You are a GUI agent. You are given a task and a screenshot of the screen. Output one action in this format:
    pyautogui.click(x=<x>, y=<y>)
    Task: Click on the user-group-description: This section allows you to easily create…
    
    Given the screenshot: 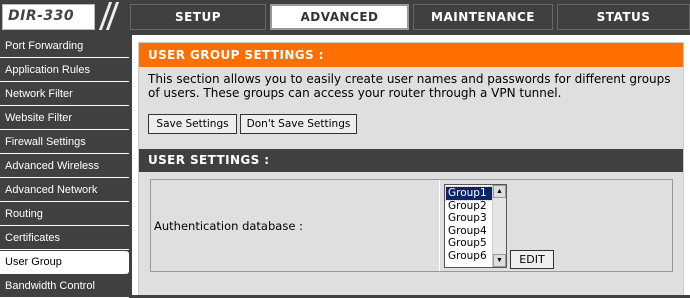 What is the action you would take?
    pyautogui.click(x=409, y=86)
    